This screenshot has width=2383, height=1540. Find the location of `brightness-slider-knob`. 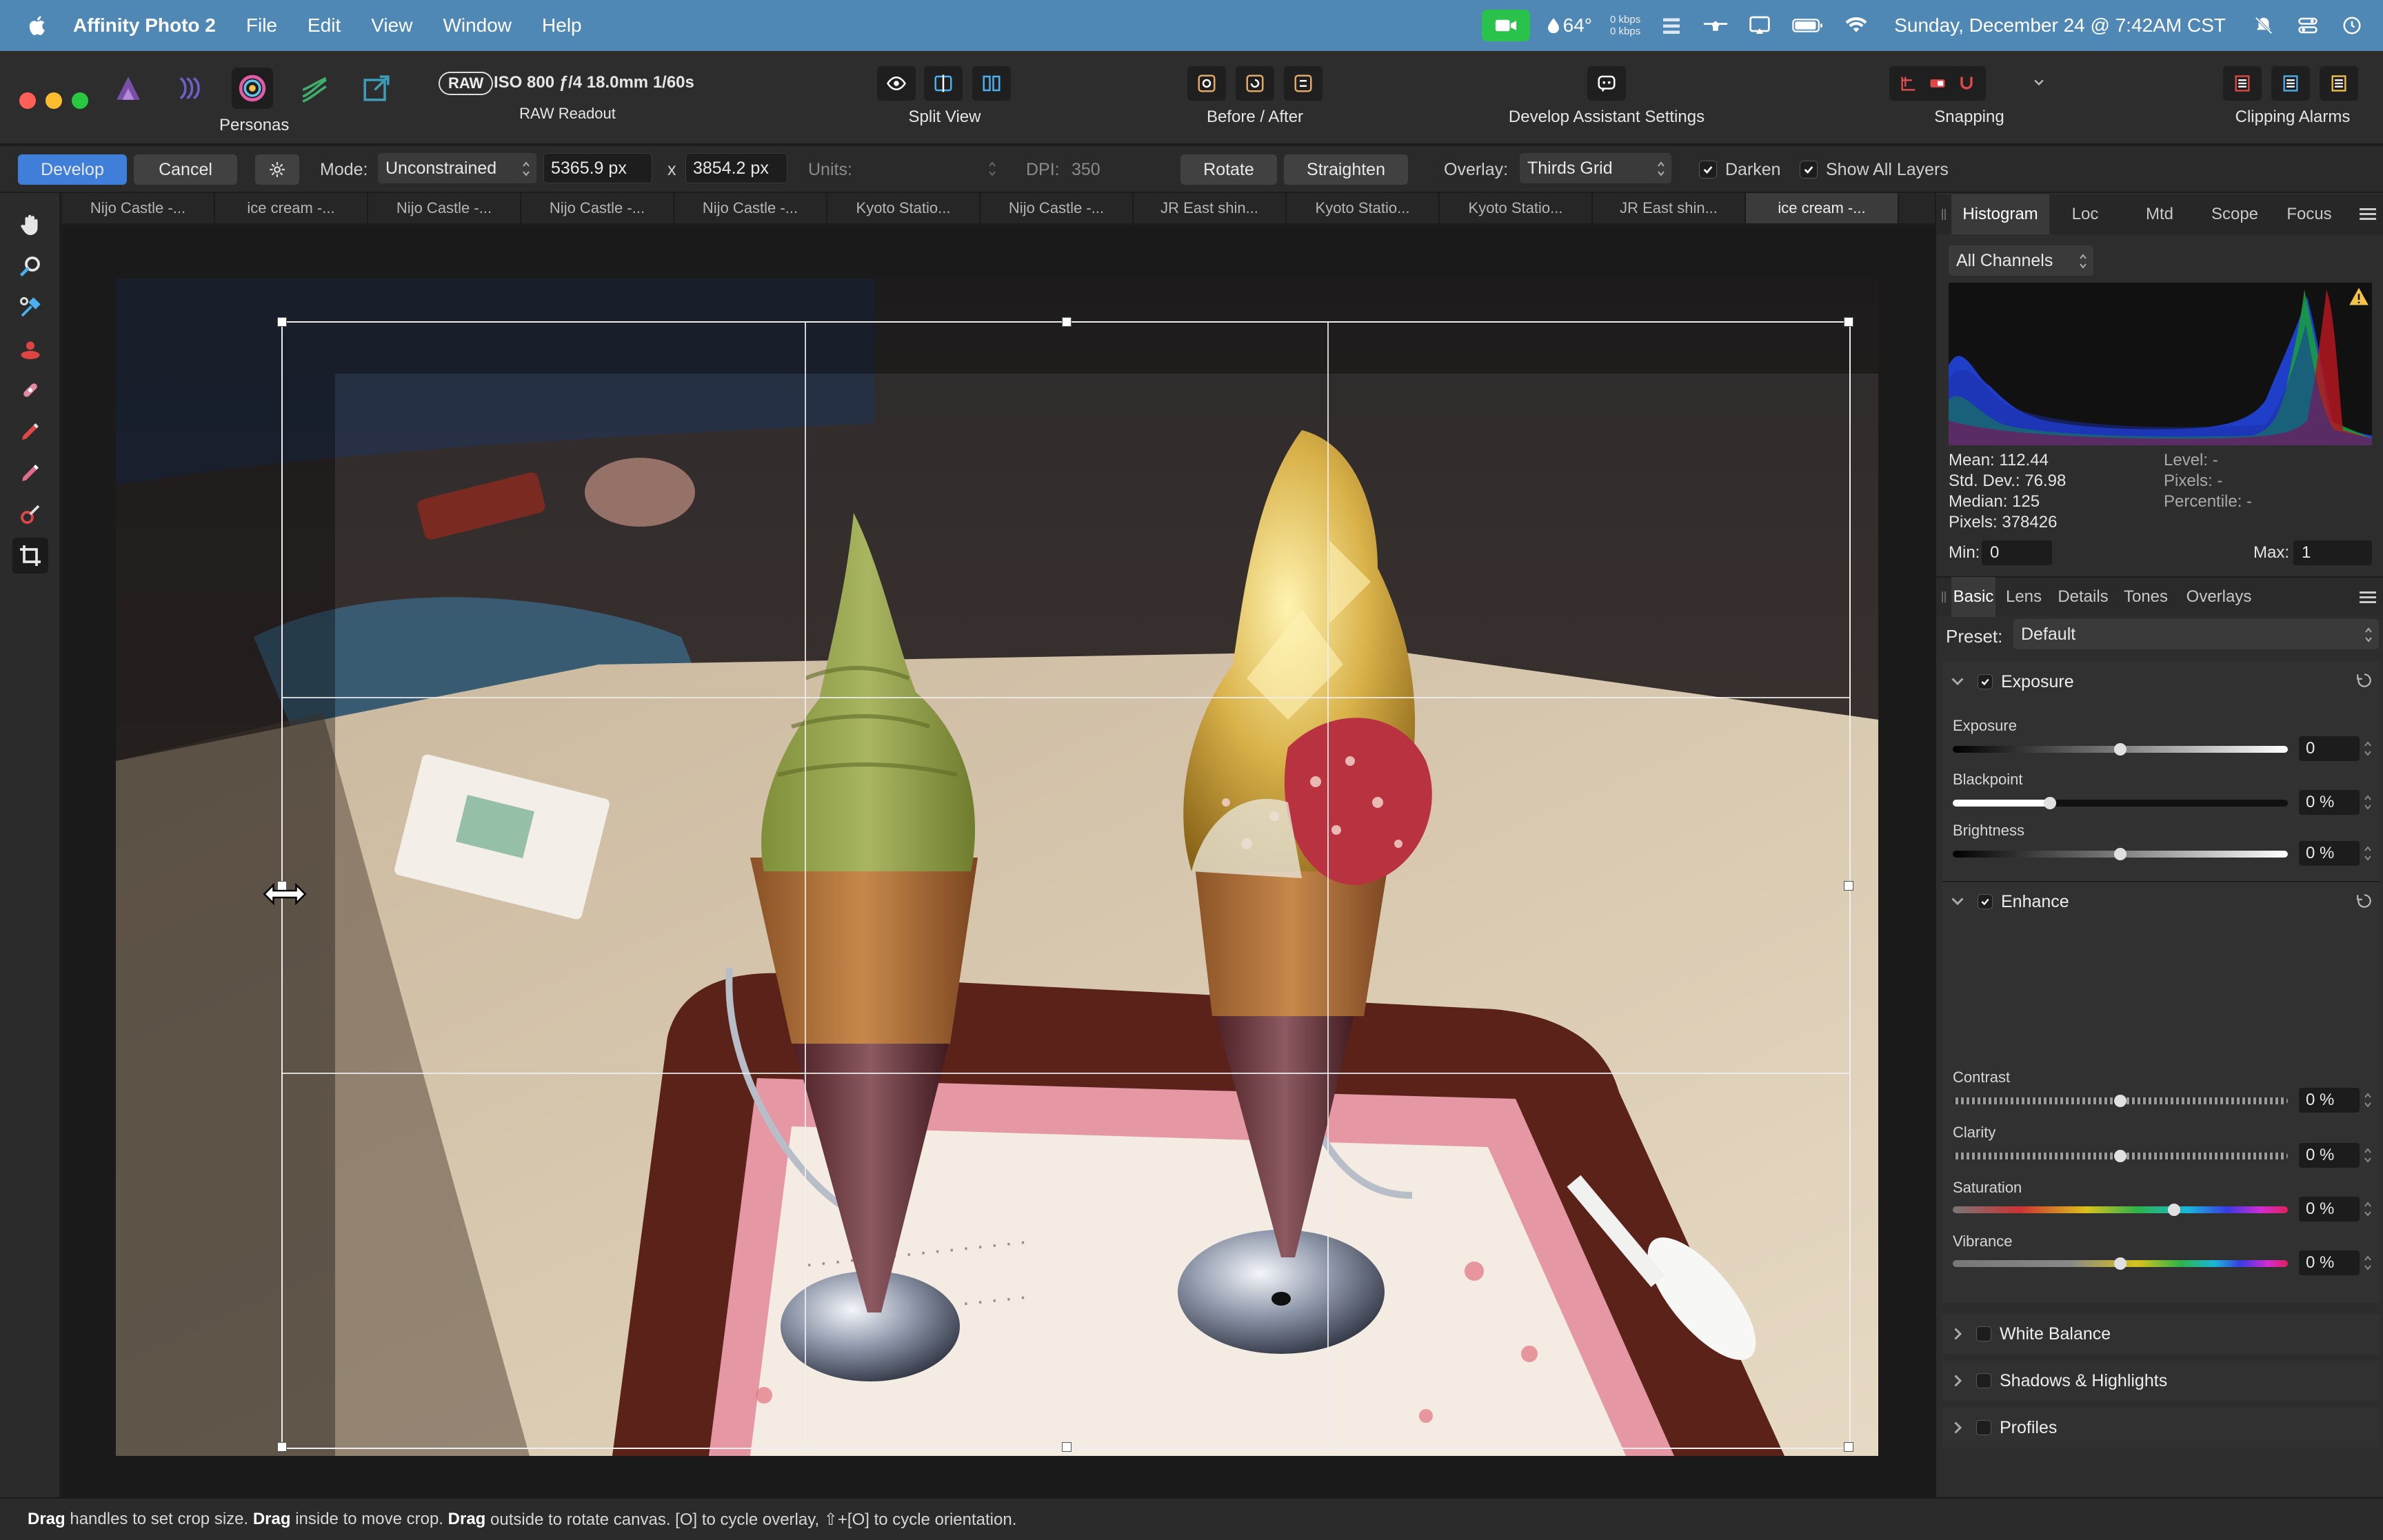

brightness-slider-knob is located at coordinates (2120, 854).